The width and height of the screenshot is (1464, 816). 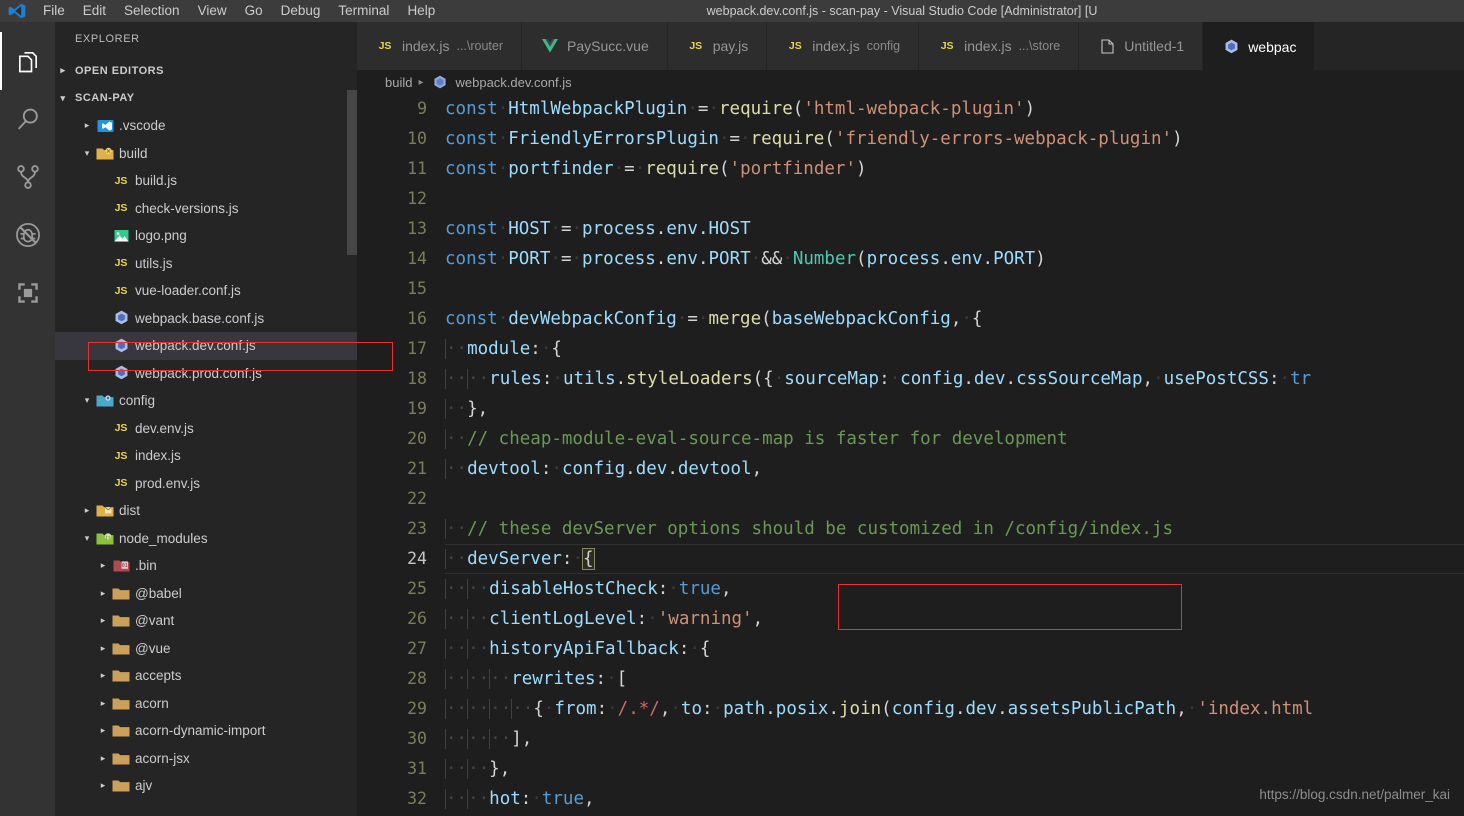 I want to click on code-line: 24 ··devServer:·{, so click(x=910, y=559).